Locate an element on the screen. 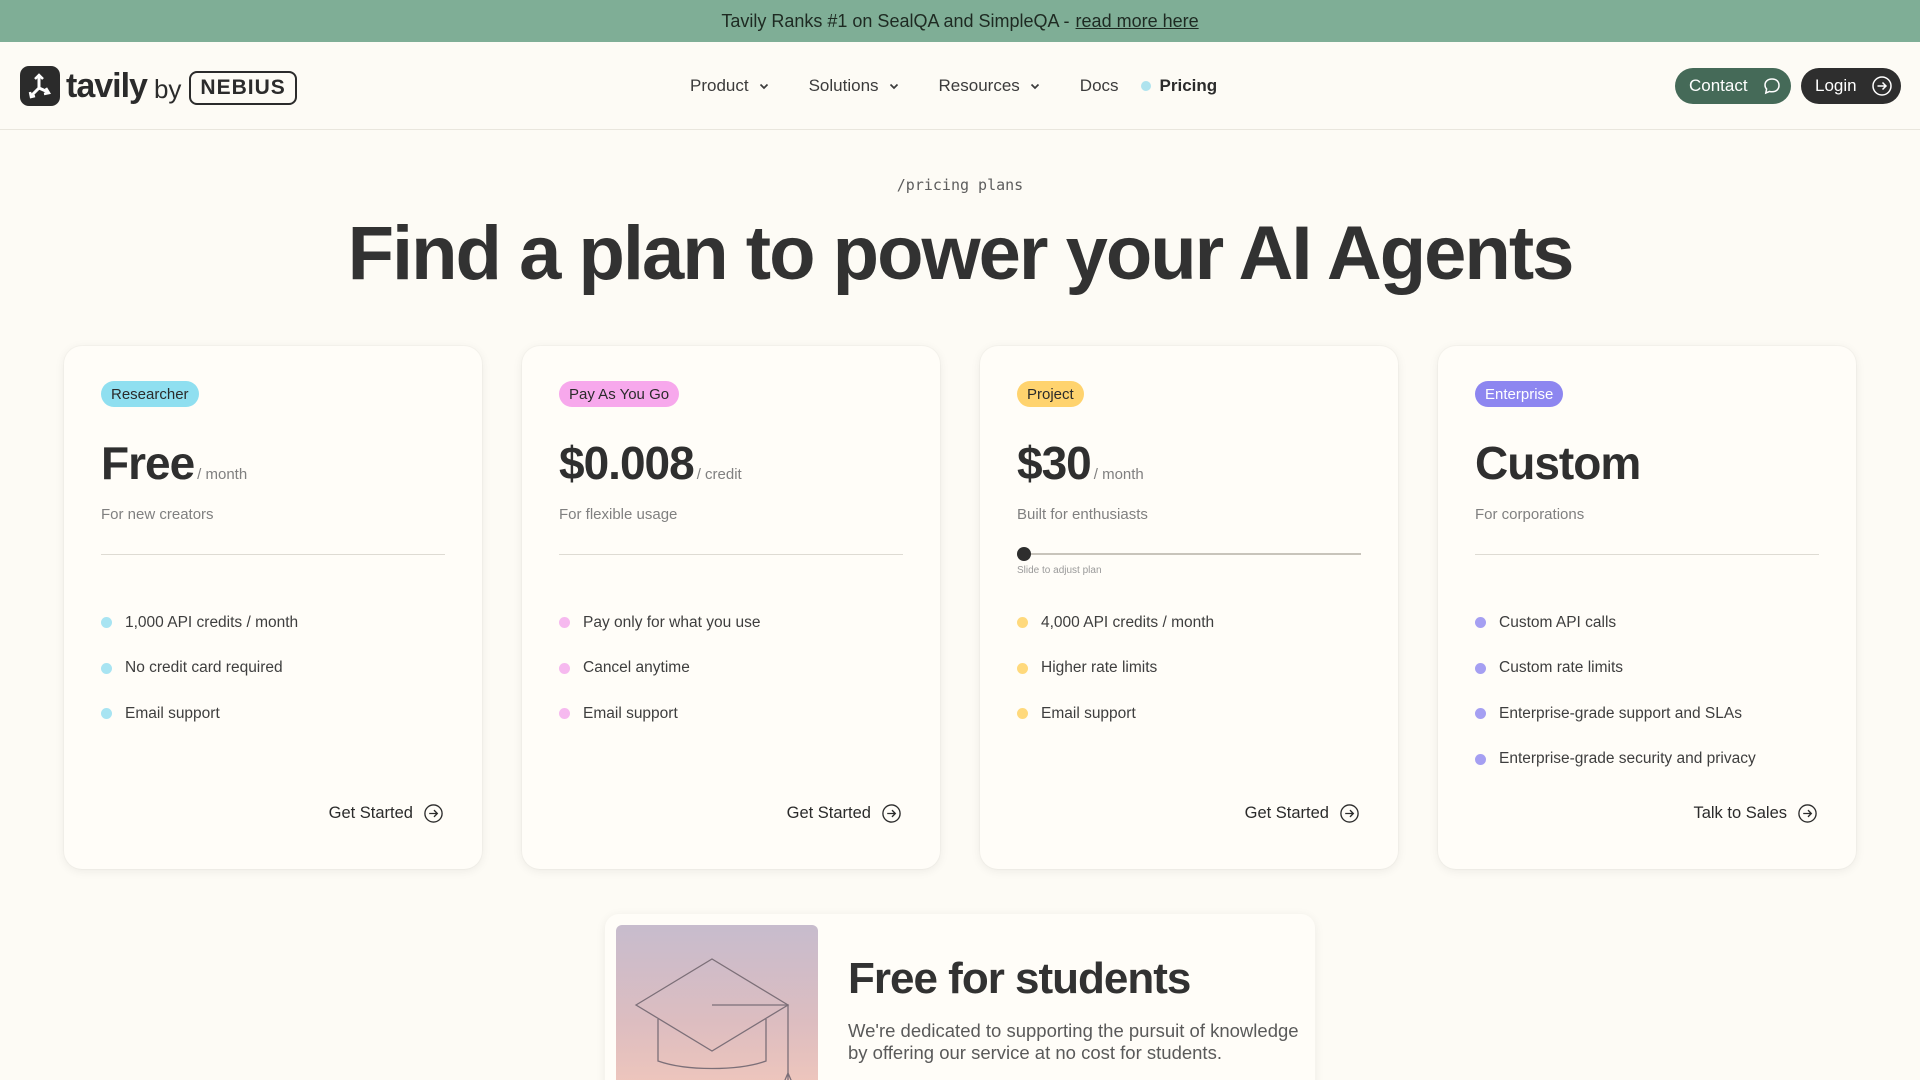 Image resolution: width=1920 pixels, height=1080 pixels. plan-price: Custom is located at coordinates (1558, 463).